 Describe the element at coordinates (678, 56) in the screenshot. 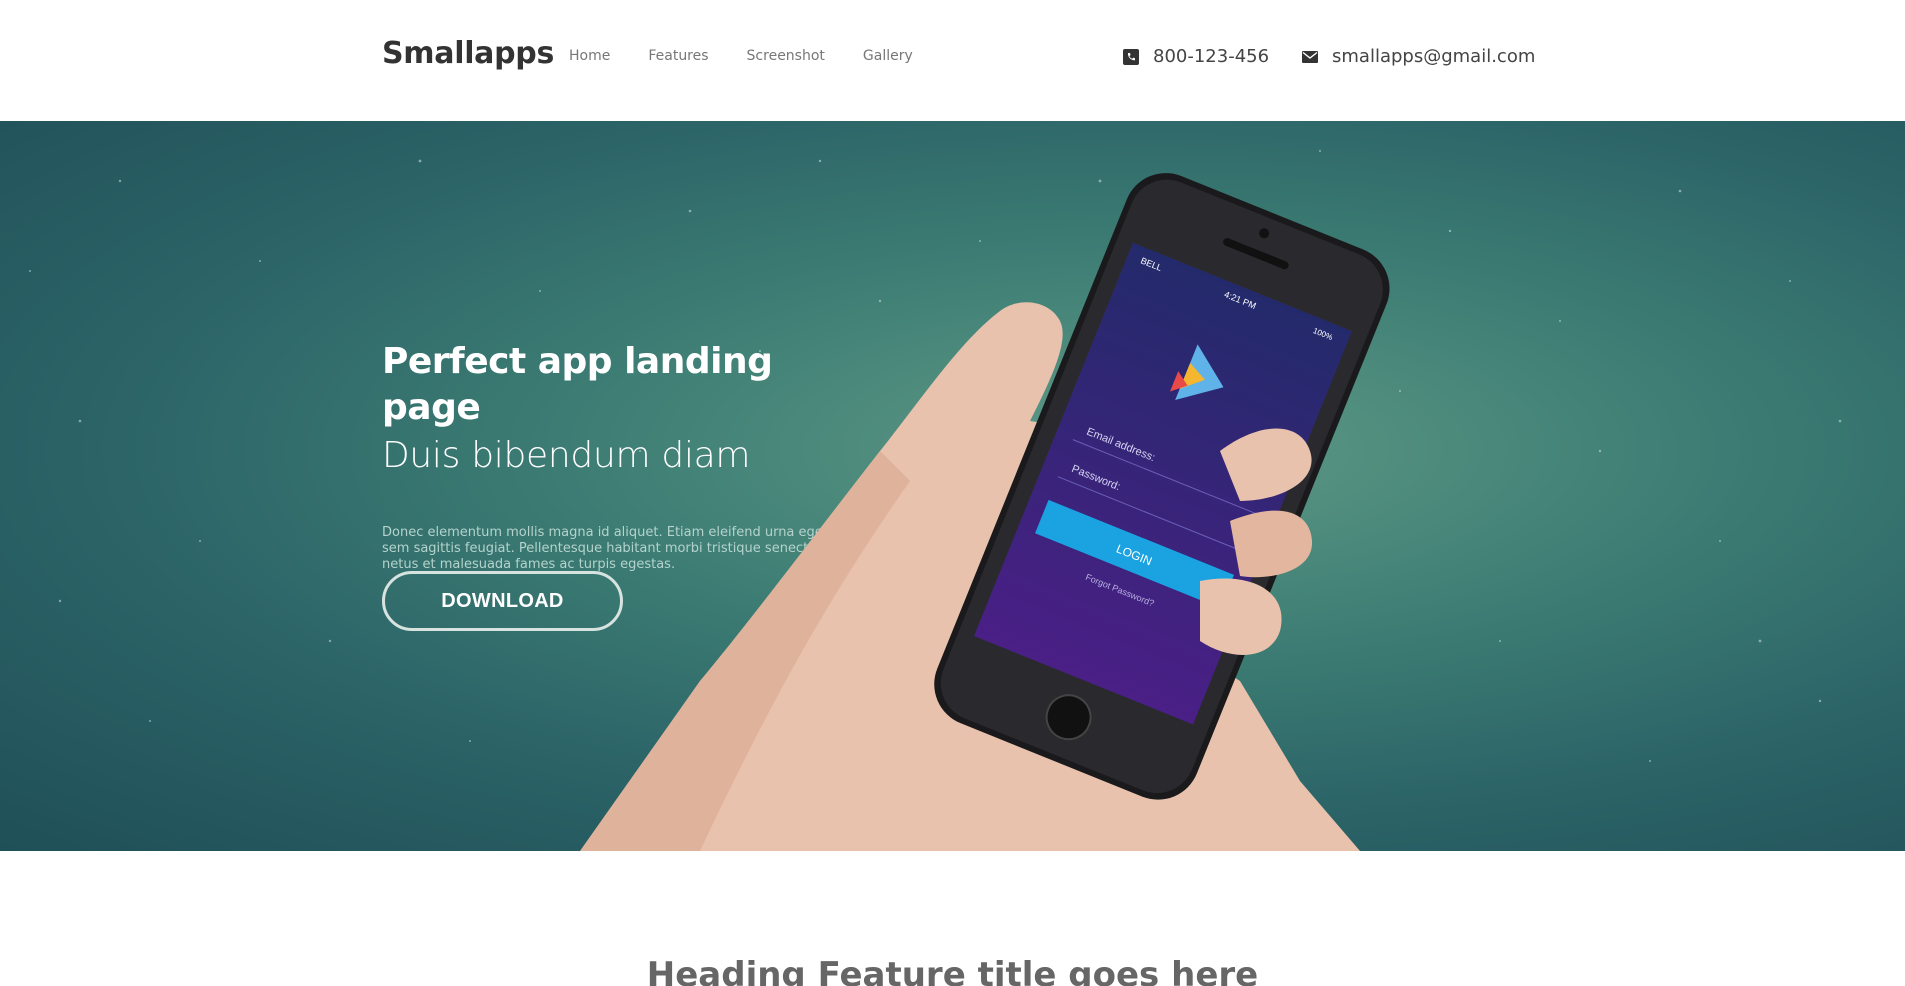

I see `nav-features: Features` at that location.